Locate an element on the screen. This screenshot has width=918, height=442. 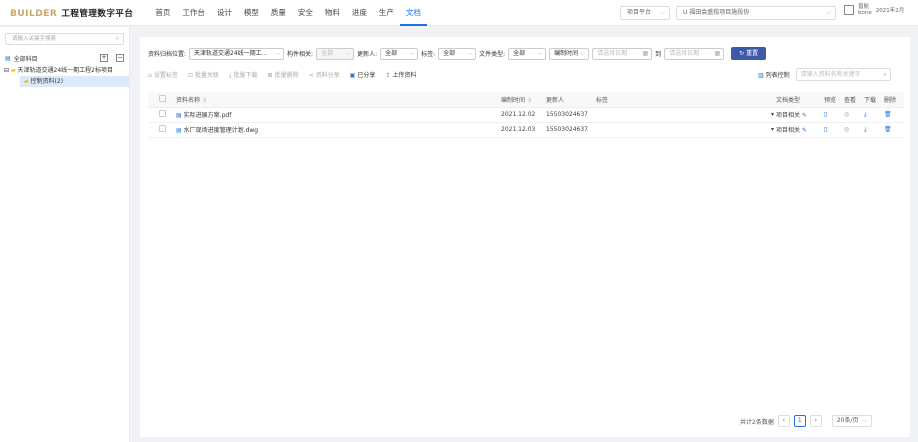
tree-node-label: 天津轨道交通24线一期工程2标项目 is located at coordinates (65, 70).